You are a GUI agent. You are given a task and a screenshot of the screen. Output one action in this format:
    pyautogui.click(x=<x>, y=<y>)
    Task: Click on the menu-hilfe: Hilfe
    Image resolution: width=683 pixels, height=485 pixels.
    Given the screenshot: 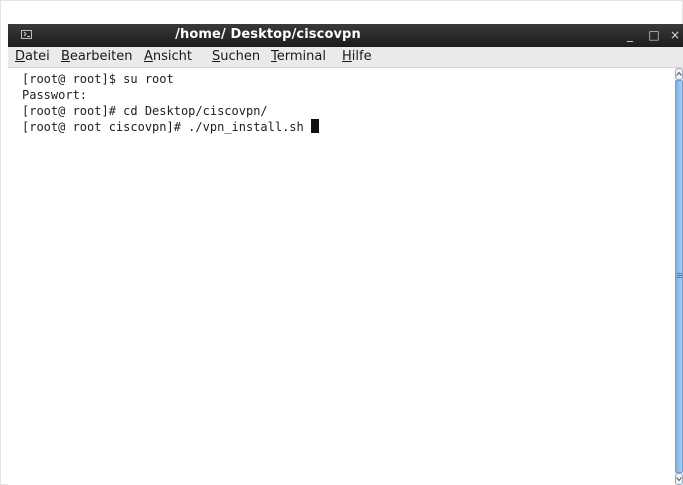 What is the action you would take?
    pyautogui.click(x=357, y=56)
    